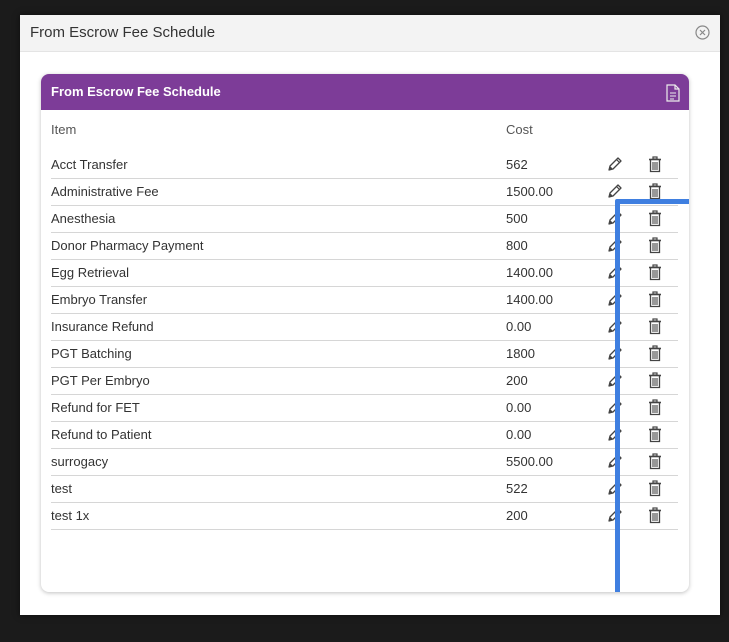 This screenshot has height=642, width=729. What do you see at coordinates (702, 32) in the screenshot?
I see `close-icon` at bounding box center [702, 32].